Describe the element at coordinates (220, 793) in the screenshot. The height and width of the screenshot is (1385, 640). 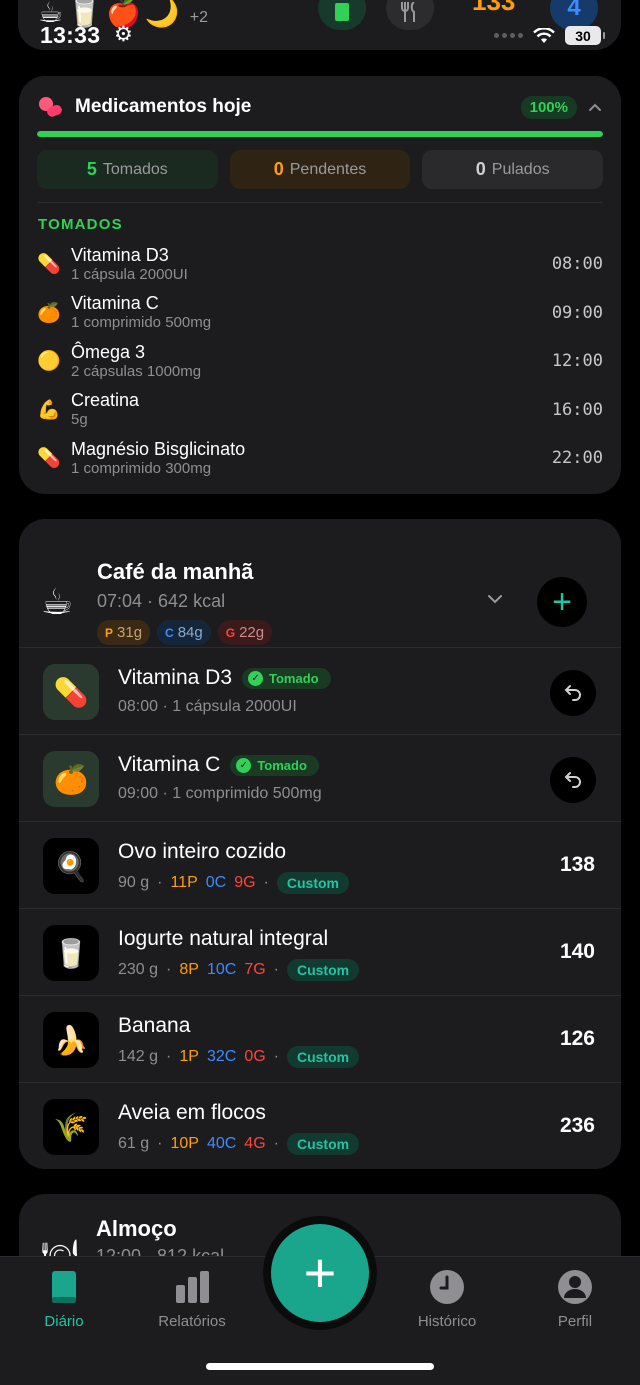
I see `supplement-detail: 09:00 · 1 comprimido 500mg` at that location.